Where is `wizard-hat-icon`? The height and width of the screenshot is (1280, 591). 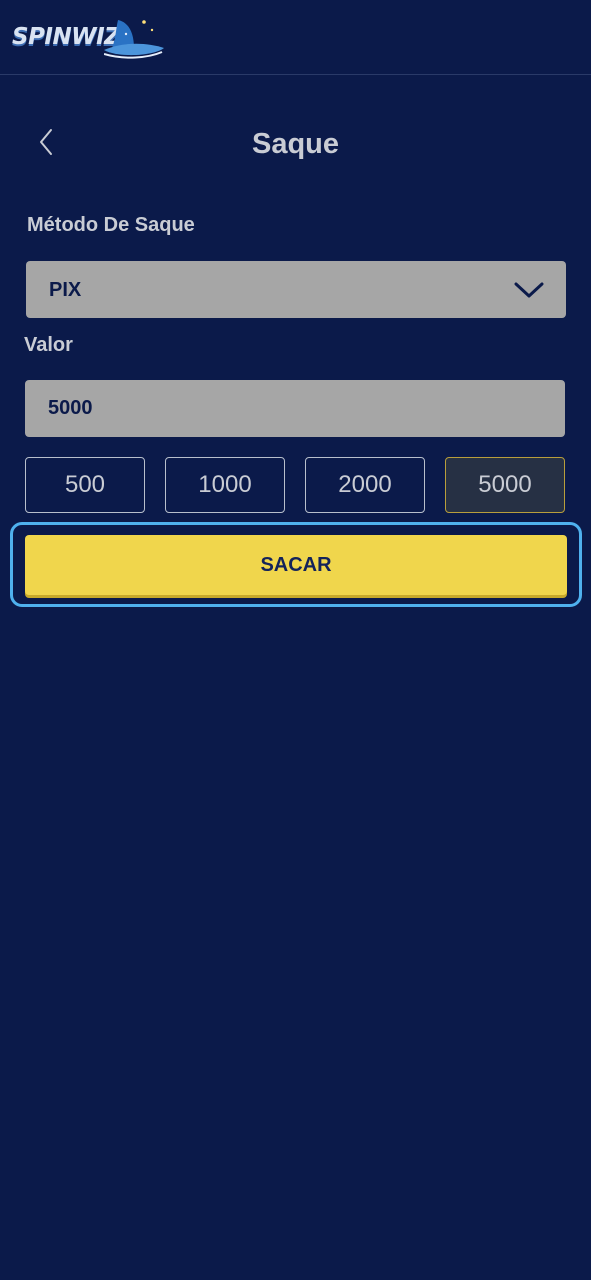 wizard-hat-icon is located at coordinates (134, 39).